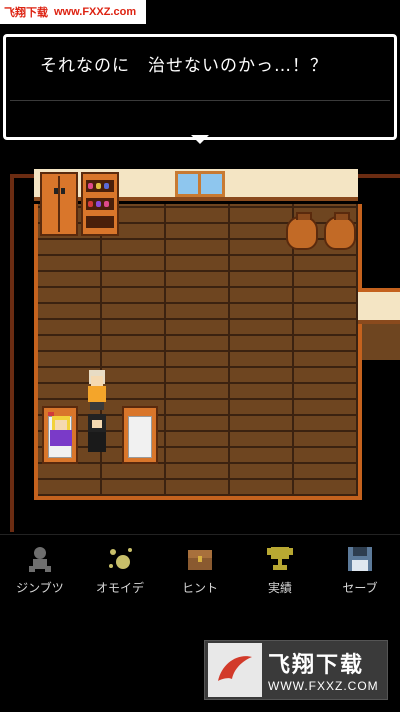 Image resolution: width=400 pixels, height=712 pixels. What do you see at coordinates (120, 559) in the screenshot?
I see `sparkle-memory-icon` at bounding box center [120, 559].